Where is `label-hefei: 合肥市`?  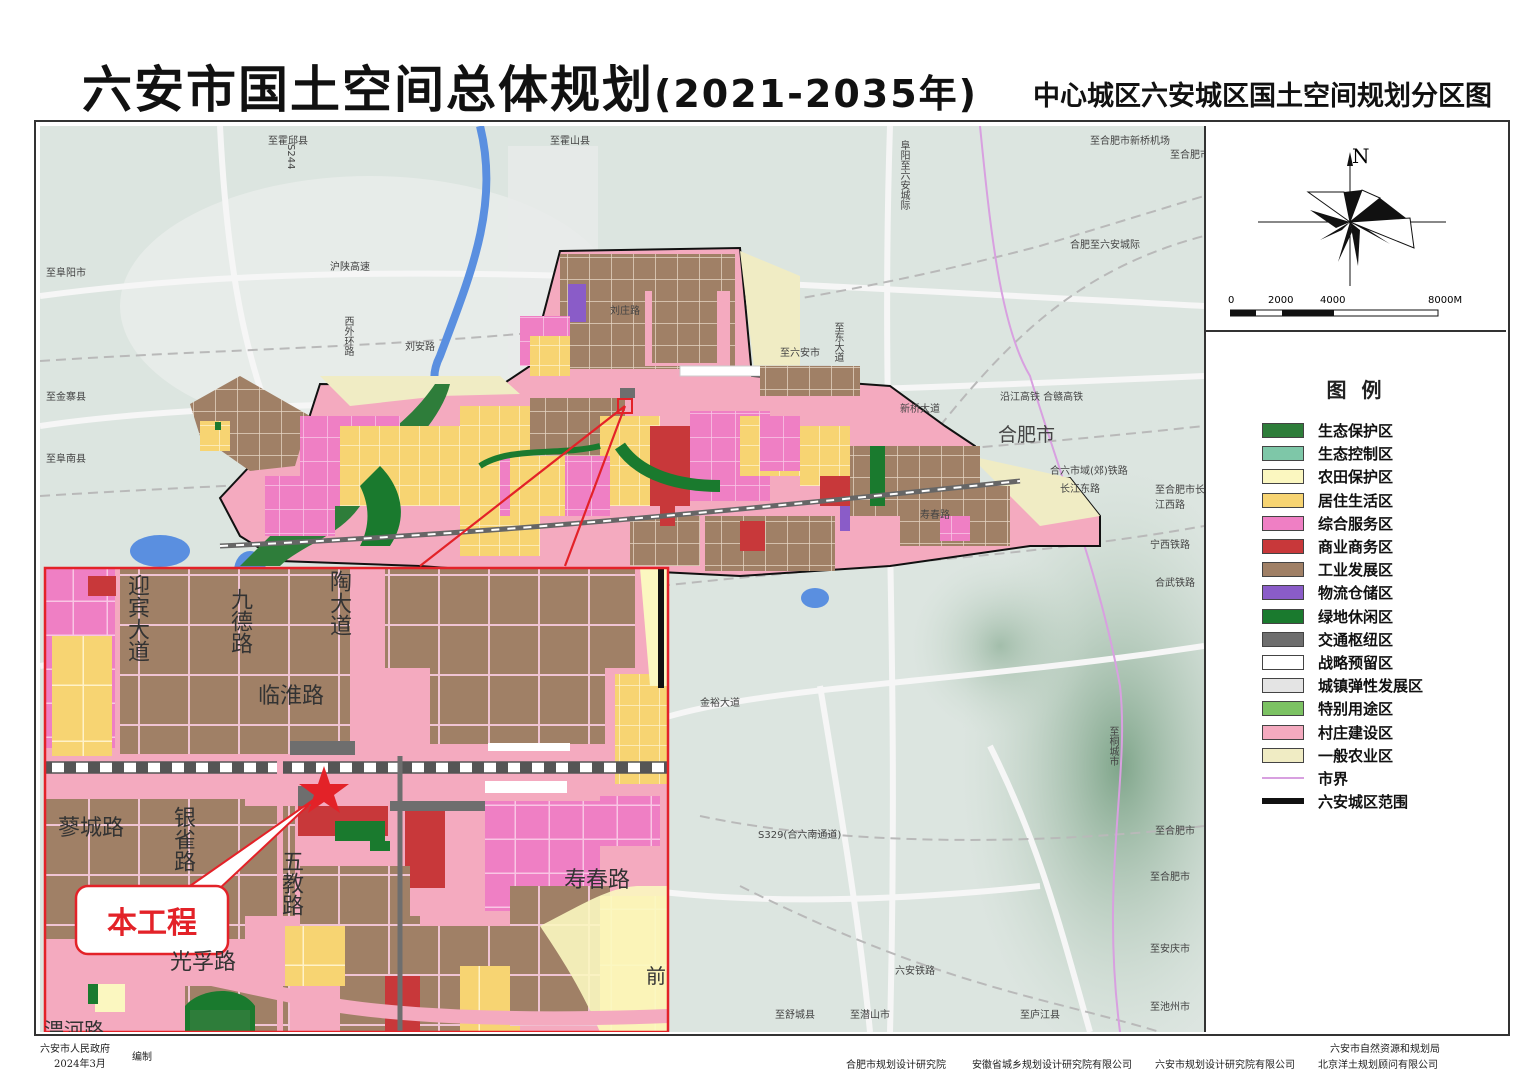 label-hefei: 合肥市 is located at coordinates (1027, 435).